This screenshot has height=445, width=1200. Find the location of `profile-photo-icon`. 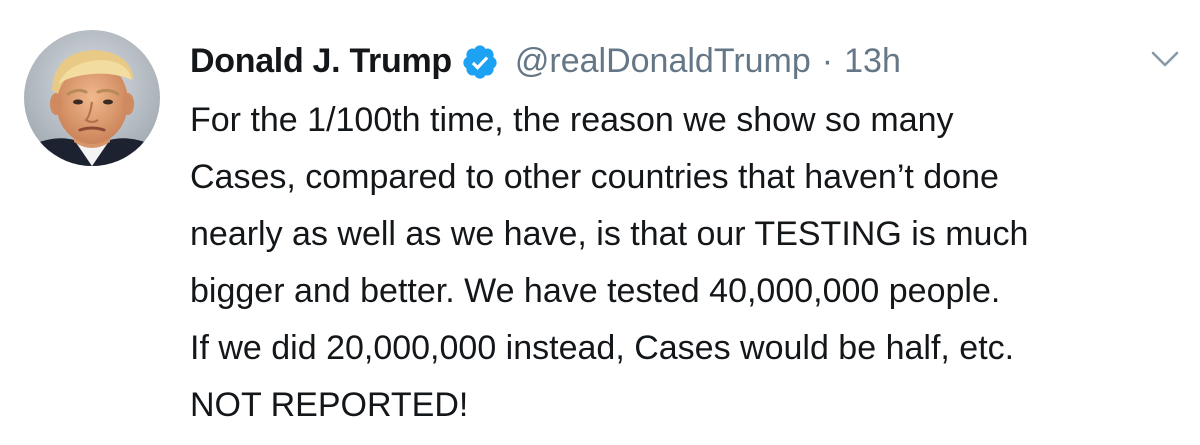

profile-photo-icon is located at coordinates (92, 98).